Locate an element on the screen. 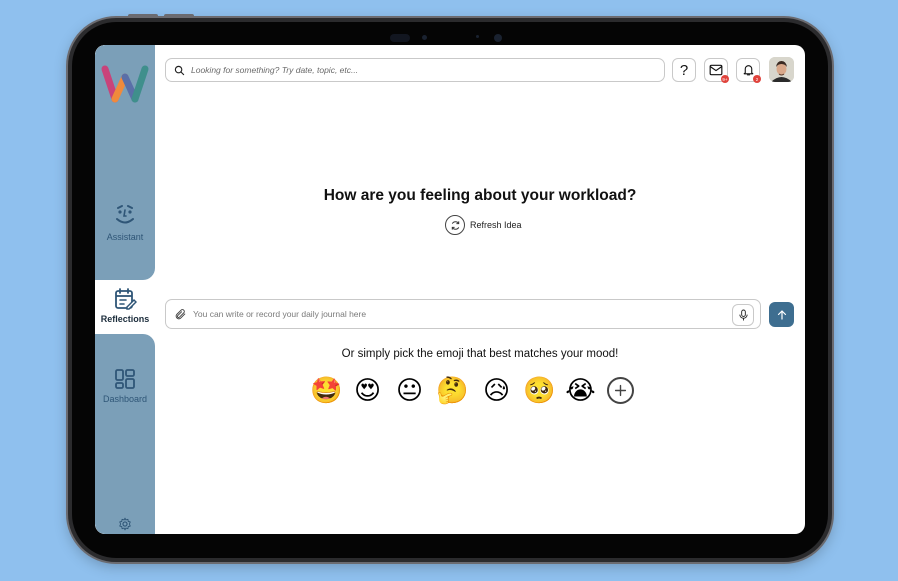 The width and height of the screenshot is (898, 581). sidebar-item-assistant: Assistant is located at coordinates (125, 222).